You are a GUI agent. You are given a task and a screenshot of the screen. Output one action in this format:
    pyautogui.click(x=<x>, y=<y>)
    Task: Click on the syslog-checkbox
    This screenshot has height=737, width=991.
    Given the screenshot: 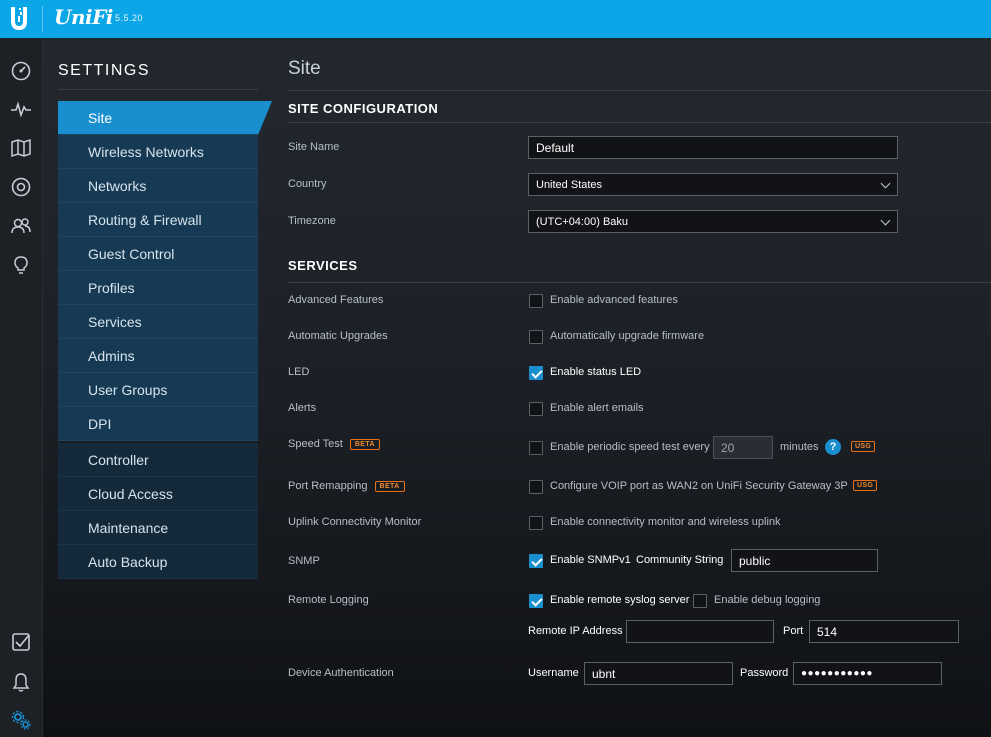 What is the action you would take?
    pyautogui.click(x=536, y=601)
    